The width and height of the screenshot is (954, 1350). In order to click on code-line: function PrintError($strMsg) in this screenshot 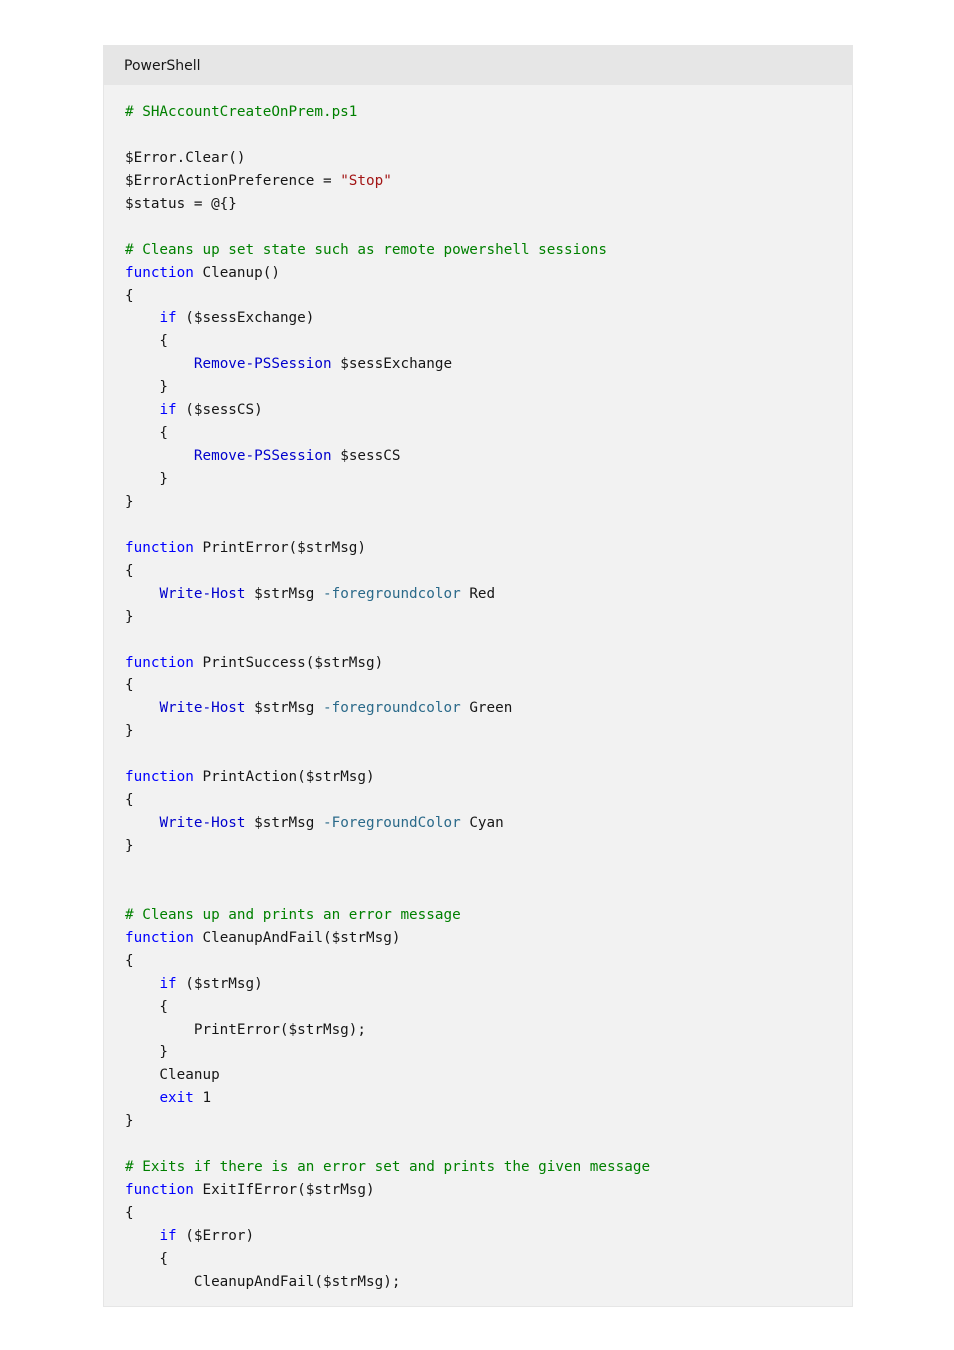, I will do `click(488, 548)`.